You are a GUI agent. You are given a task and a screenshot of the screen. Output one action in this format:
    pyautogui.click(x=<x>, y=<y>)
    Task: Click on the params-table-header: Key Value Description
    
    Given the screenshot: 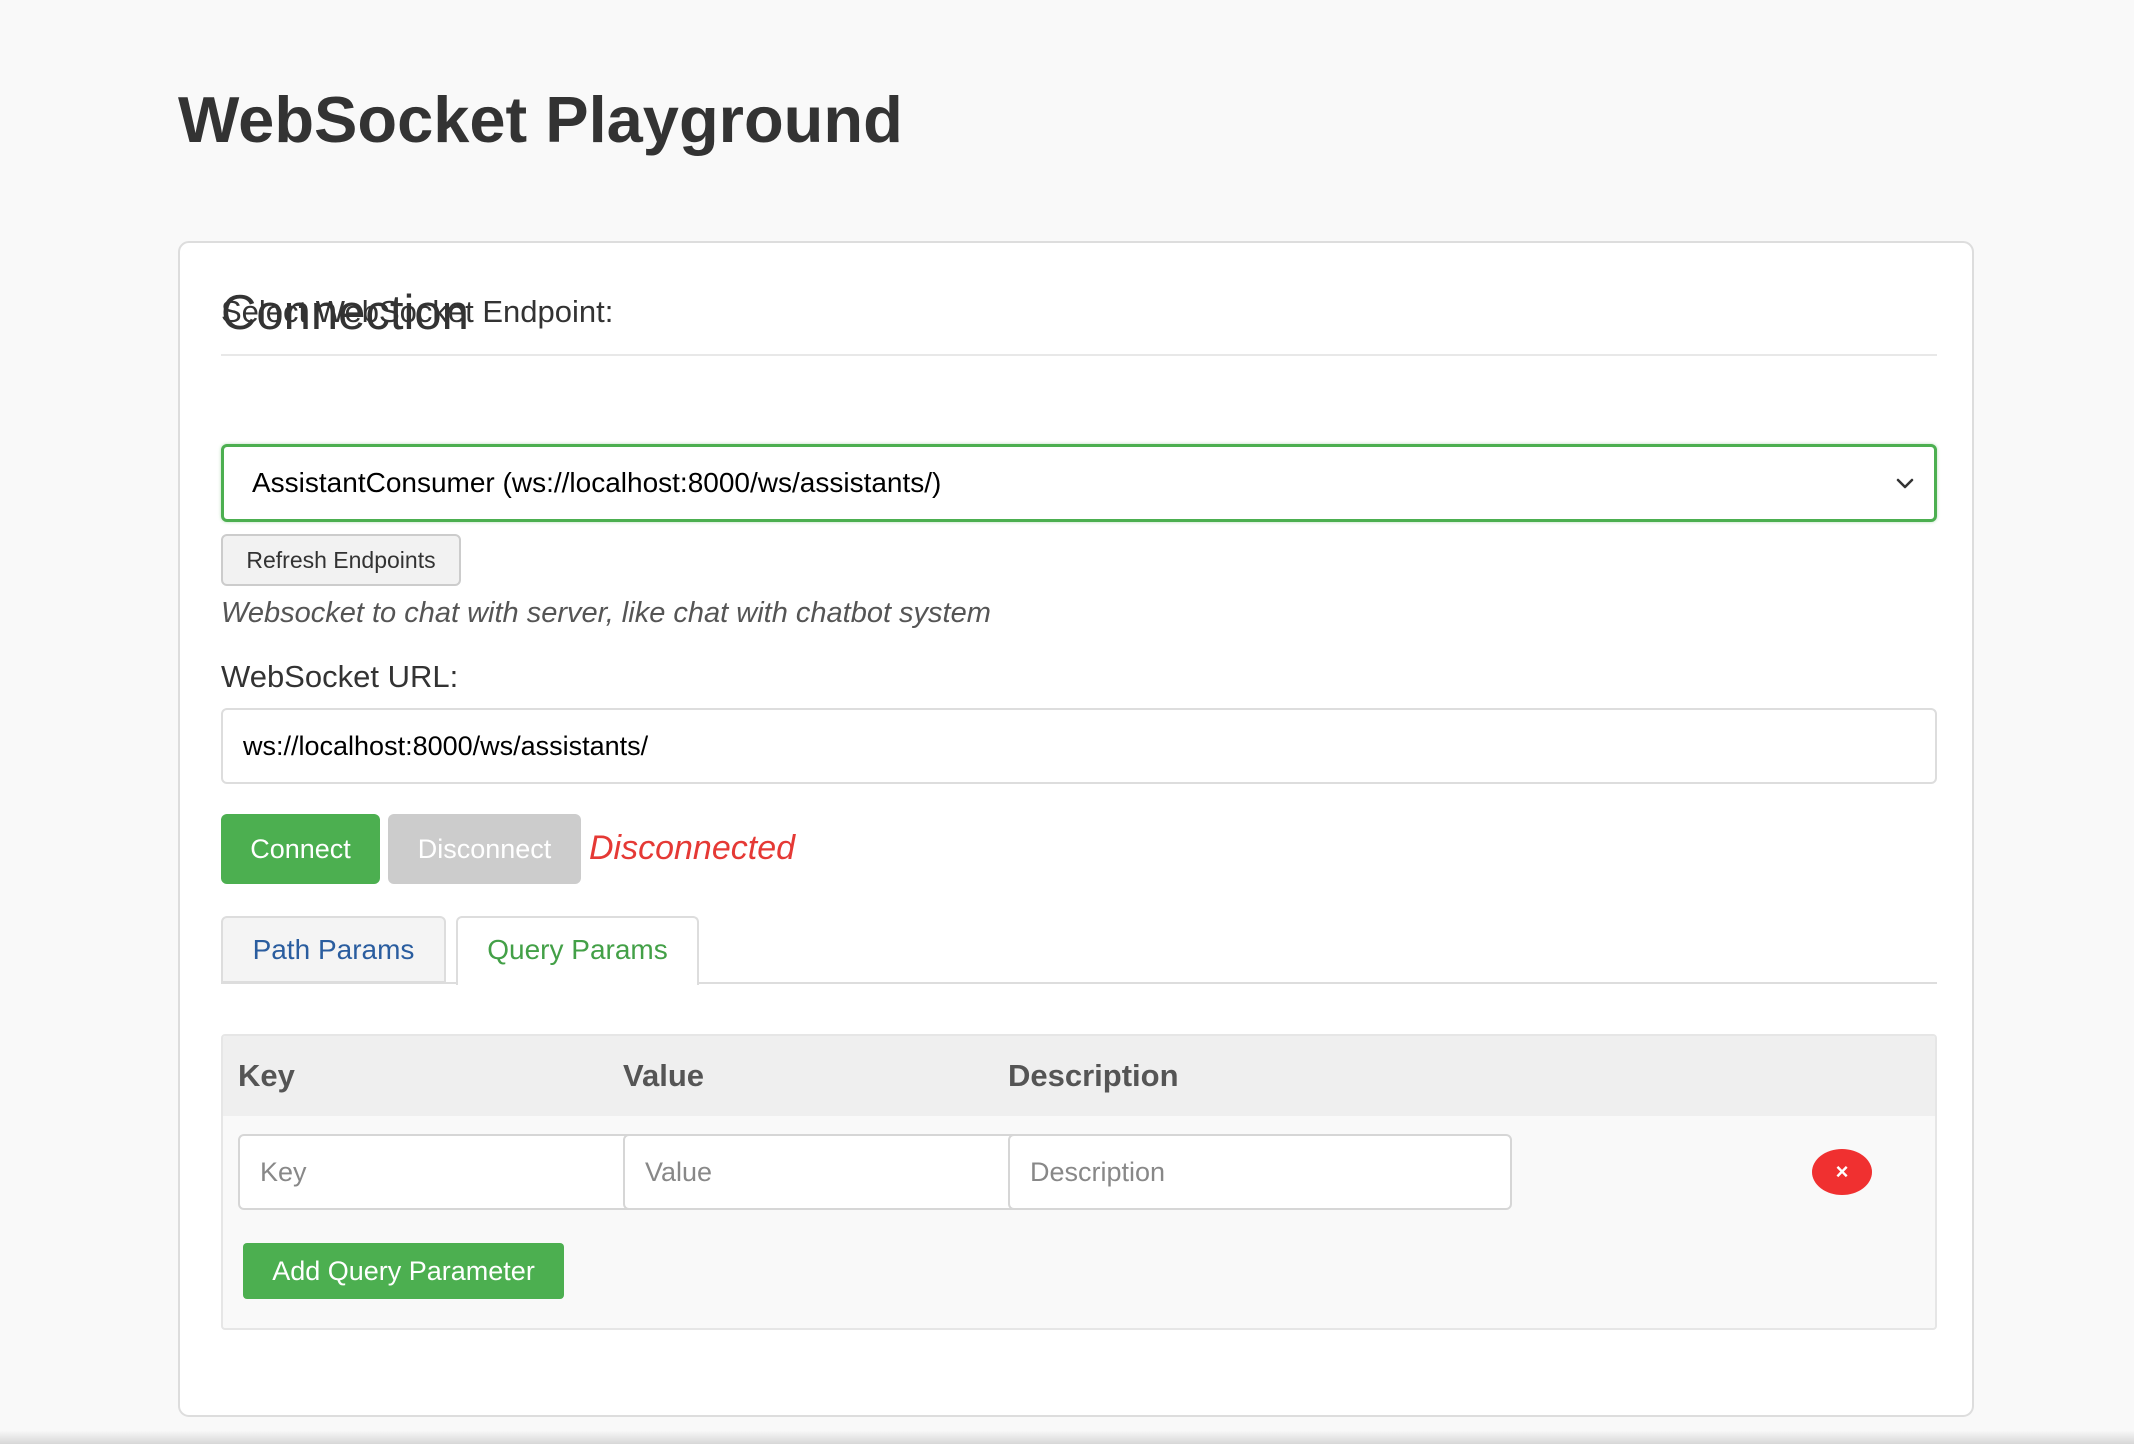 What is the action you would take?
    pyautogui.click(x=1079, y=1076)
    